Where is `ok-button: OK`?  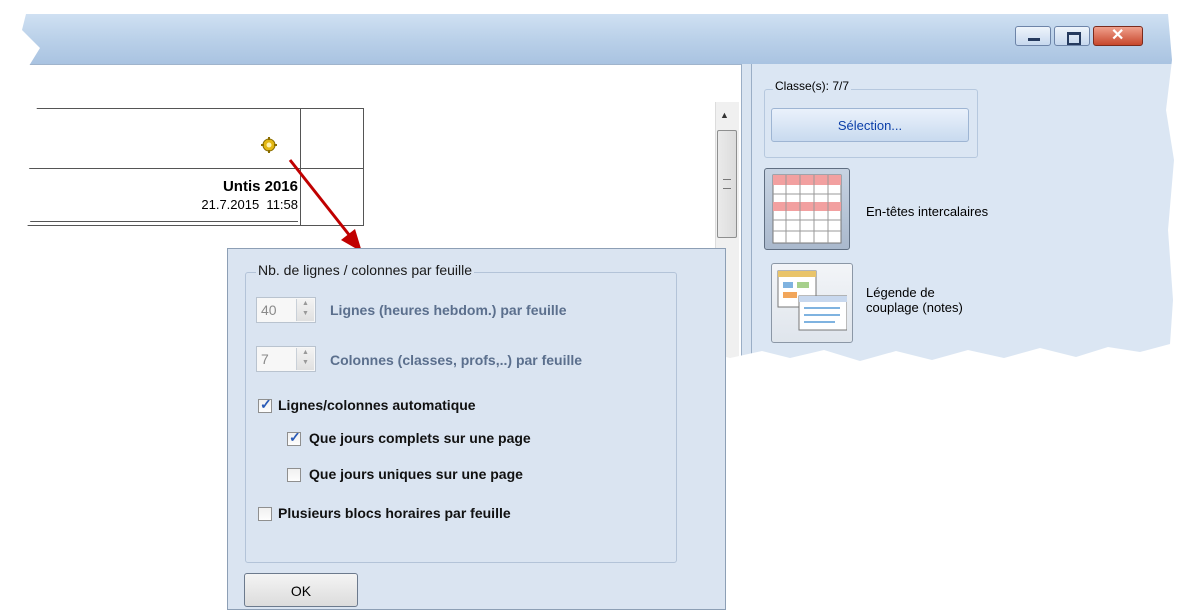 ok-button: OK is located at coordinates (301, 590).